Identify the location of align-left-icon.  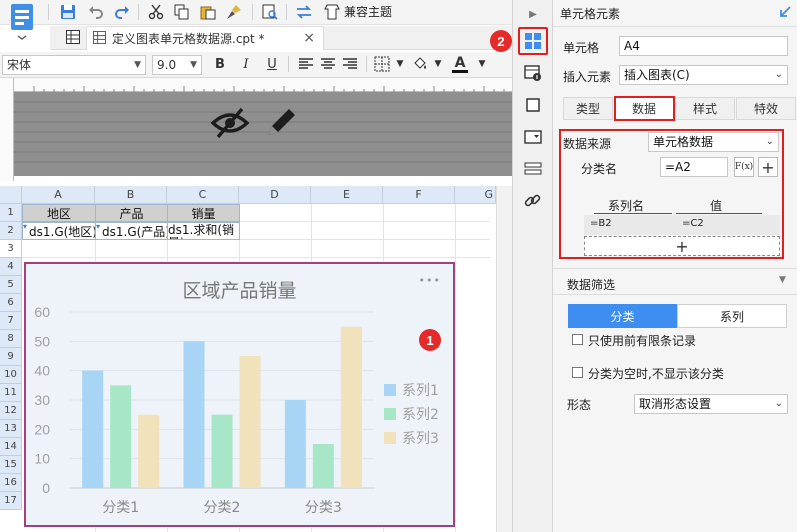
(306, 64).